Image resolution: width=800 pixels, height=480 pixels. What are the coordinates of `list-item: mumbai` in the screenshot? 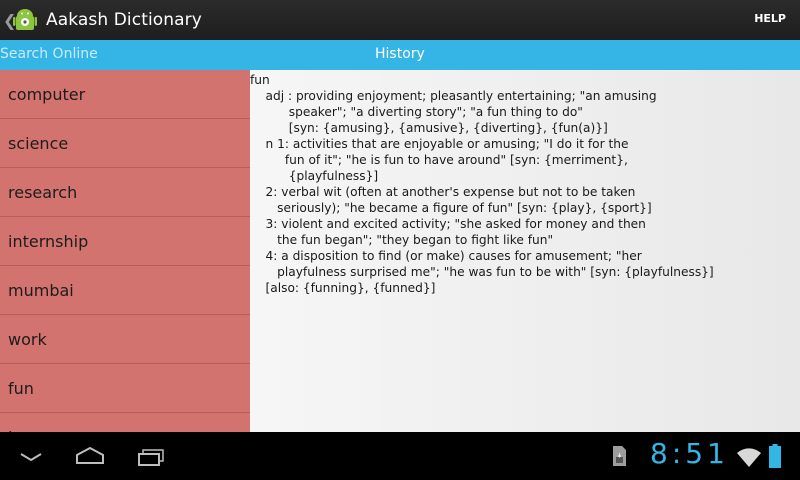 It's located at (125, 290).